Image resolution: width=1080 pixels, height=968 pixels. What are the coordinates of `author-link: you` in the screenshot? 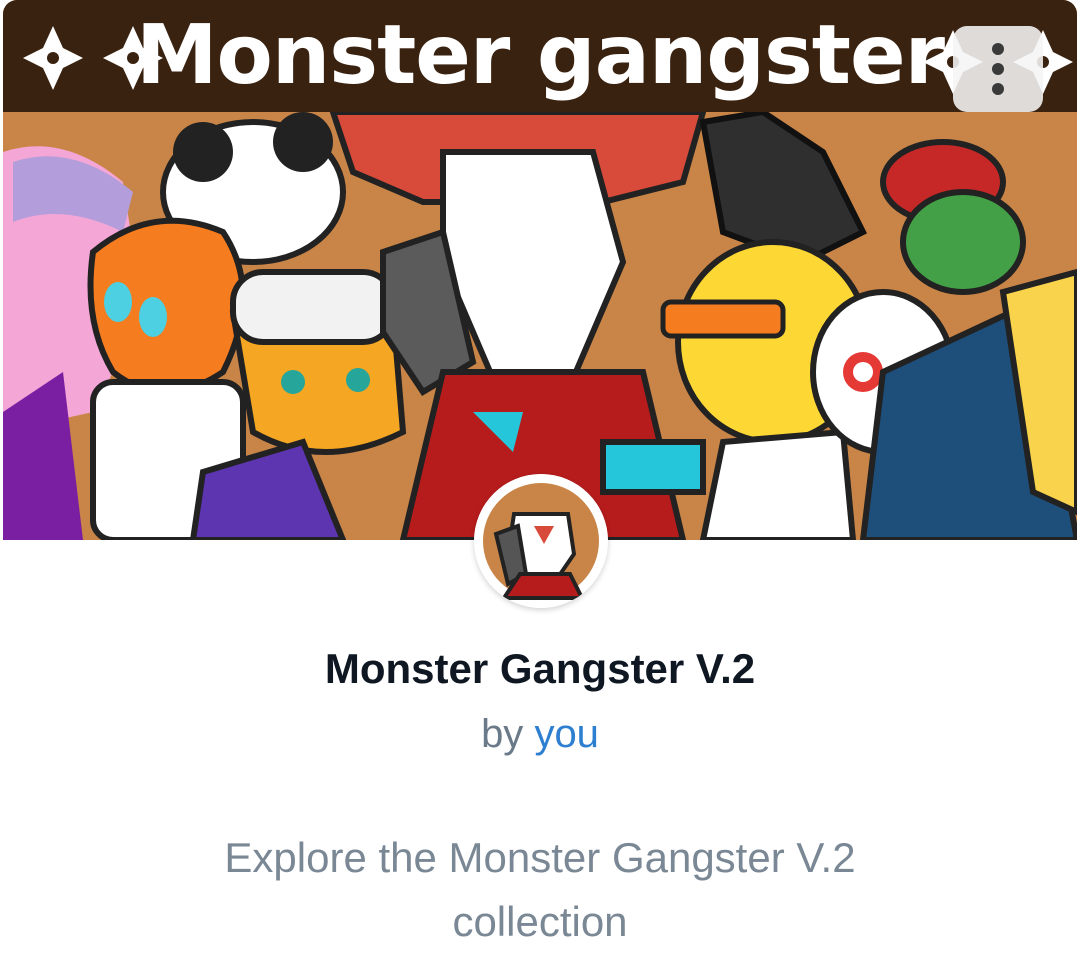 It's located at (566, 734).